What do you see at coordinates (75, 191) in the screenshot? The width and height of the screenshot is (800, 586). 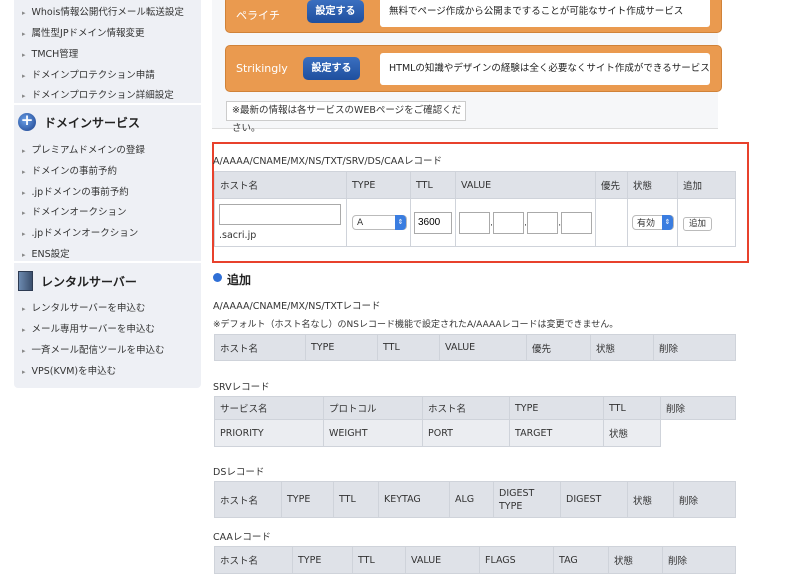 I see `sidebar-item-jp-preorder: .jpドメインの事前予約` at bounding box center [75, 191].